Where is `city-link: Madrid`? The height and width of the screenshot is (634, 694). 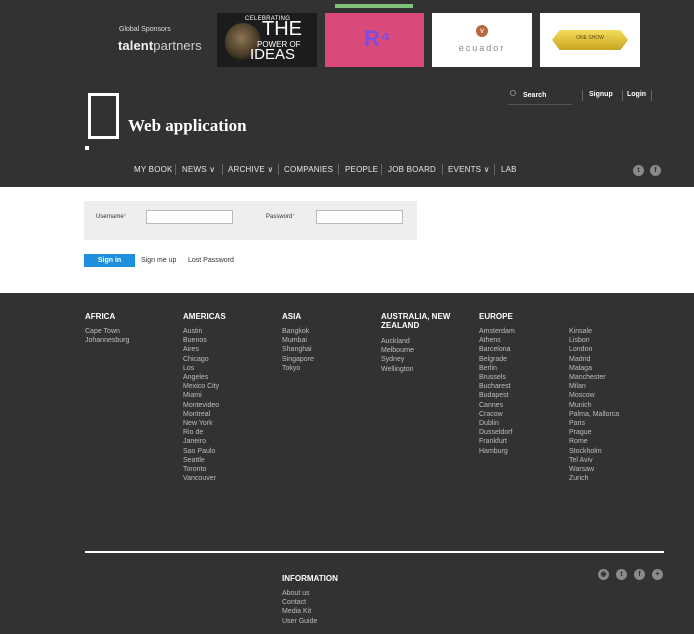
city-link: Madrid is located at coordinates (594, 359).